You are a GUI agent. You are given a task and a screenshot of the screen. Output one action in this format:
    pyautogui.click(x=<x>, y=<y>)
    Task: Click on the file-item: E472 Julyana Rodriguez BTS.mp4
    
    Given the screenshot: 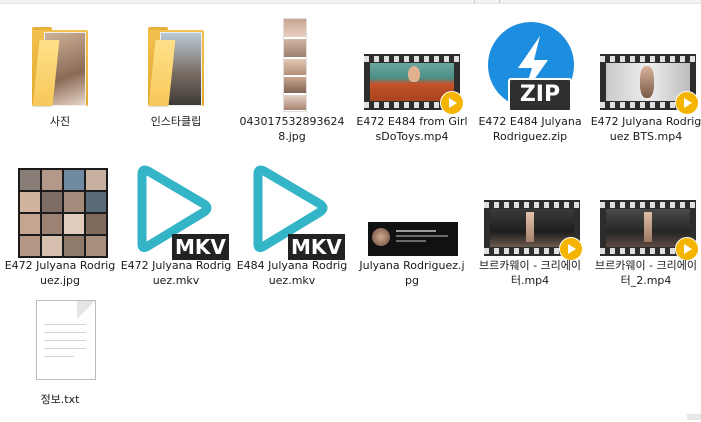 What is the action you would take?
    pyautogui.click(x=645, y=83)
    